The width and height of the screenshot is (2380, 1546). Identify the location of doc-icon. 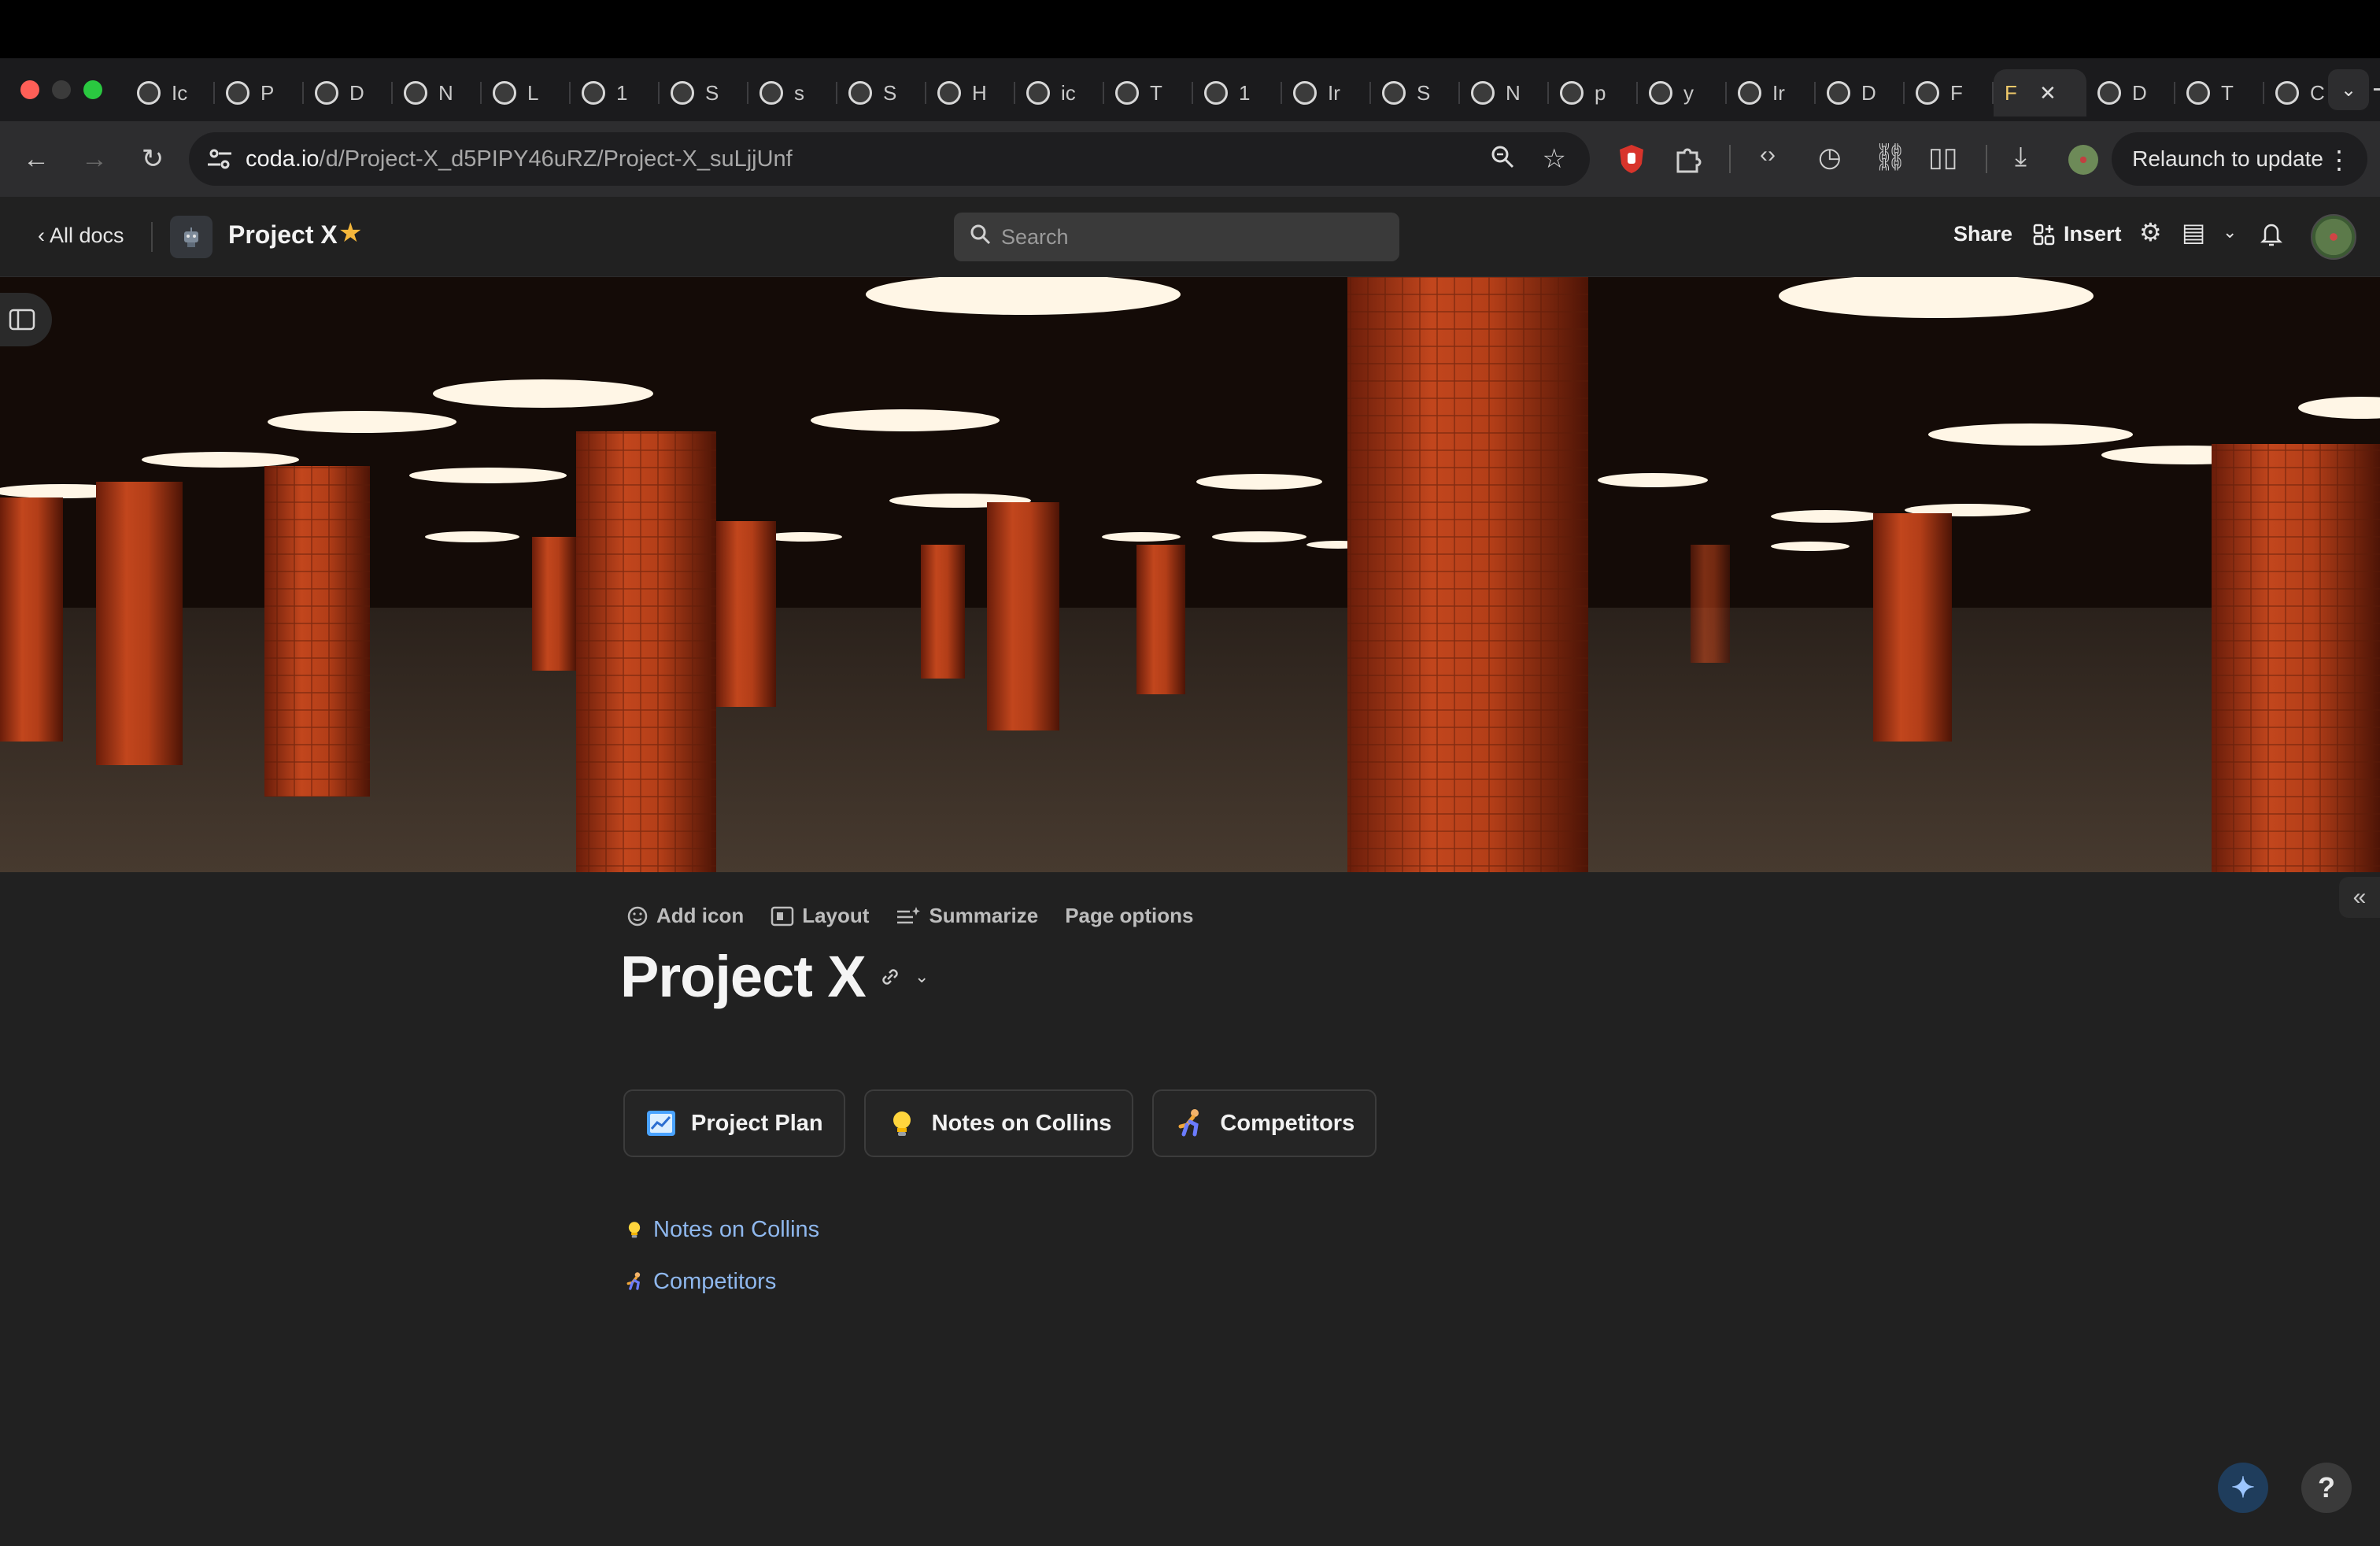
(191, 237).